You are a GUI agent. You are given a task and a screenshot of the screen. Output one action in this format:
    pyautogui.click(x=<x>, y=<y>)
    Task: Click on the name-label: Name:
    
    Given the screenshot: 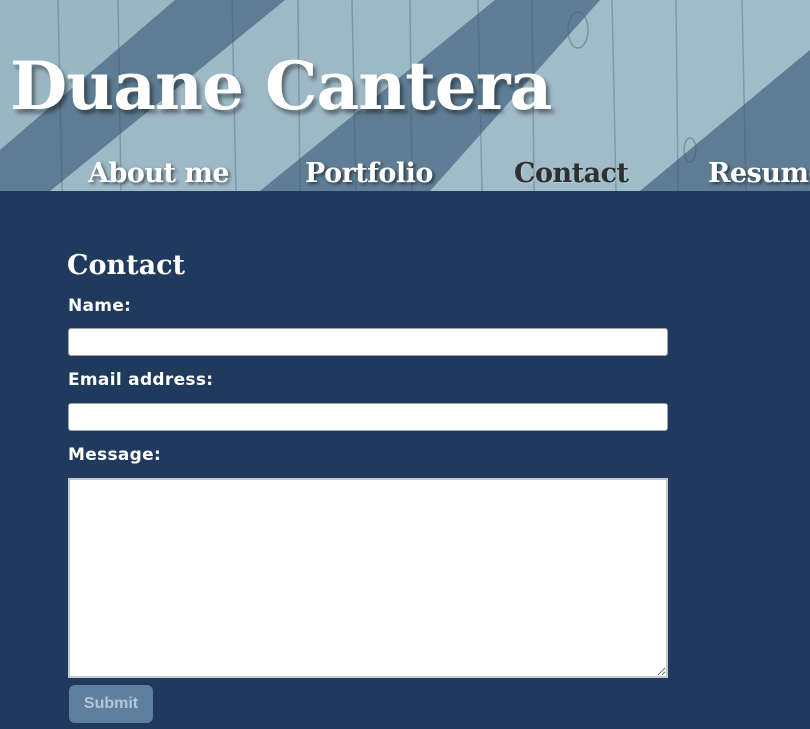 What is the action you would take?
    pyautogui.click(x=100, y=306)
    